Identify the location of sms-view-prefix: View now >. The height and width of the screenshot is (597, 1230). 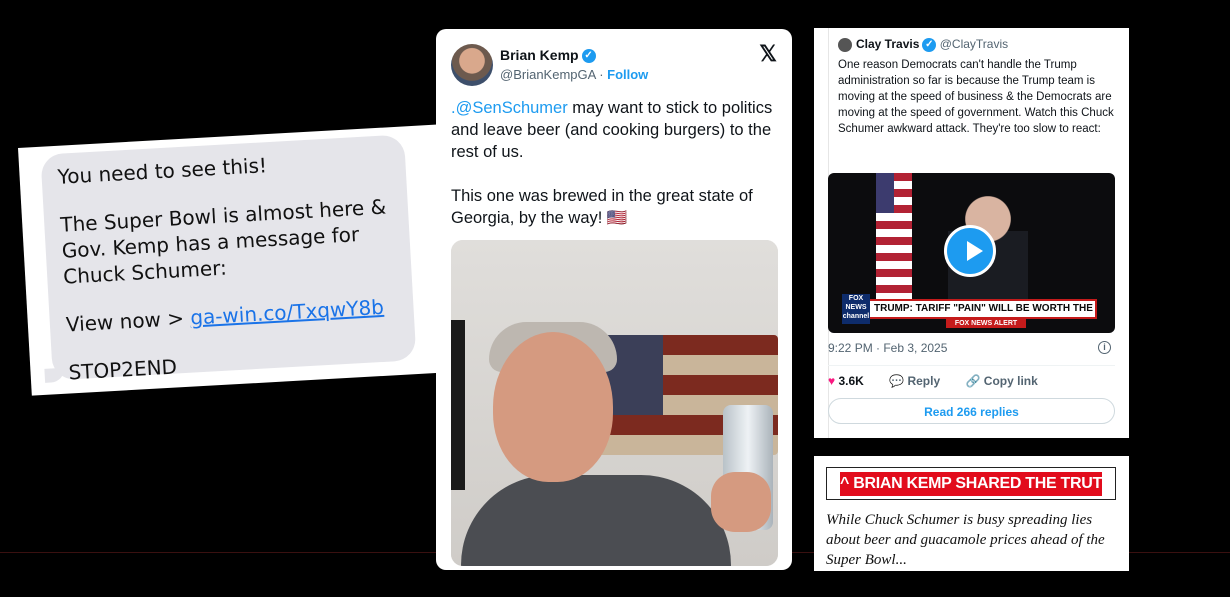
(128, 321).